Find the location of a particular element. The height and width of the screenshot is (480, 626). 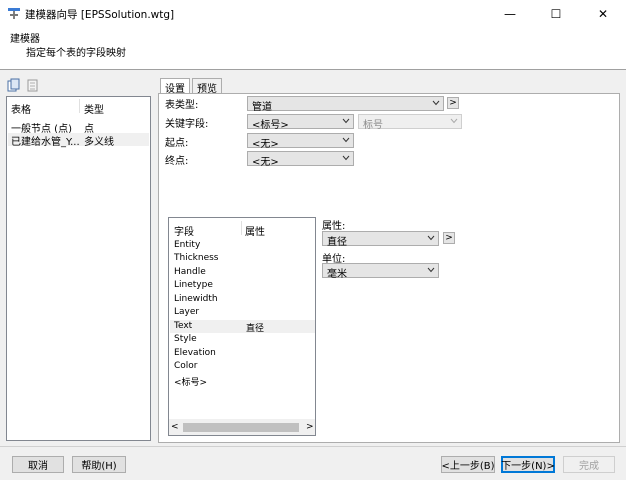

field-row: Elevation is located at coordinates (242, 353).